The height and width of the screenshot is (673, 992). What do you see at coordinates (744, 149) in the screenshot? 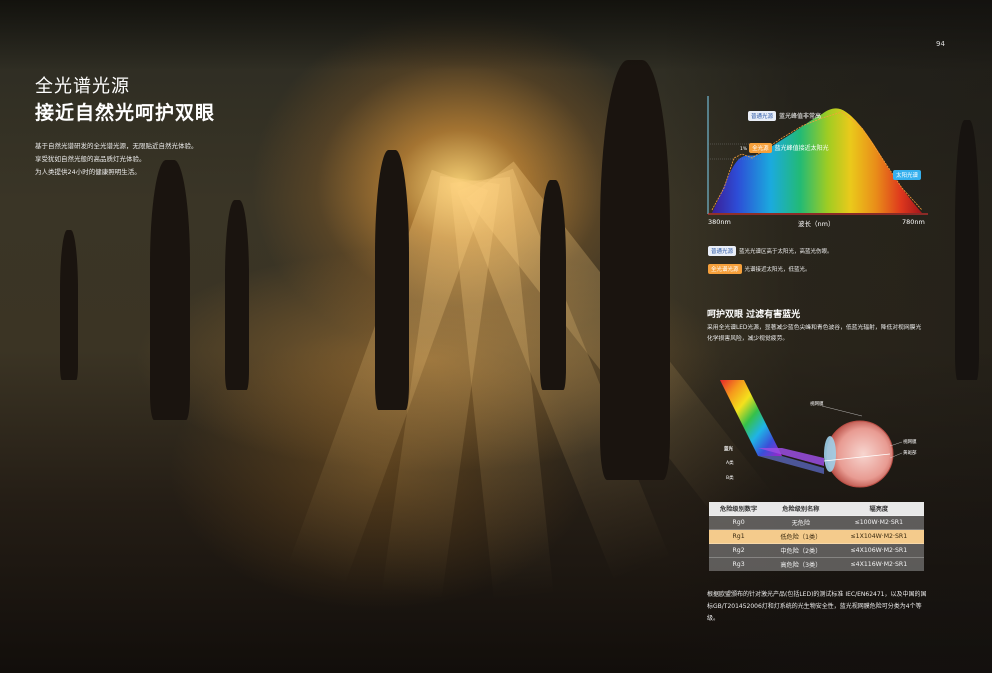
I see `small-mark: 1%` at bounding box center [744, 149].